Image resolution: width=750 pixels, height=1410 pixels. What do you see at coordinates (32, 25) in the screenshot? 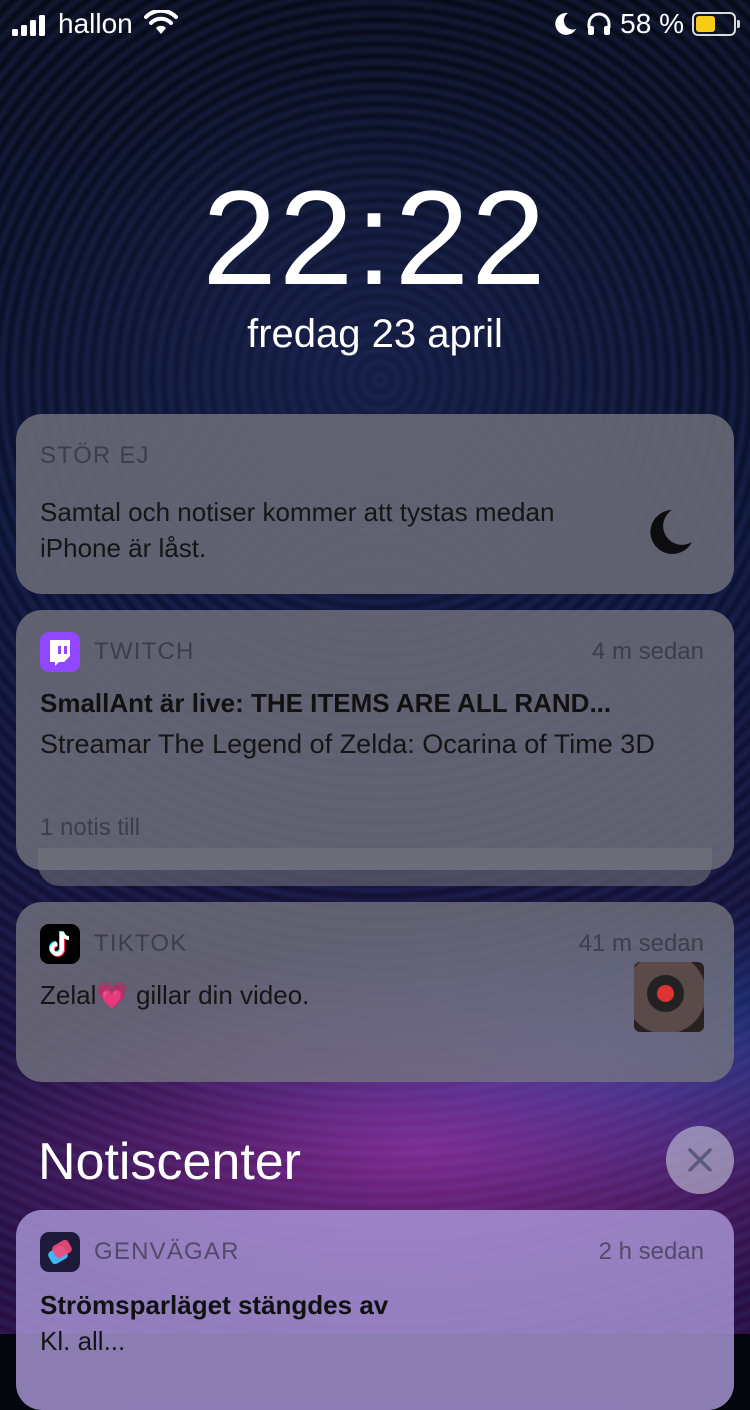
I see `signal-icon` at bounding box center [32, 25].